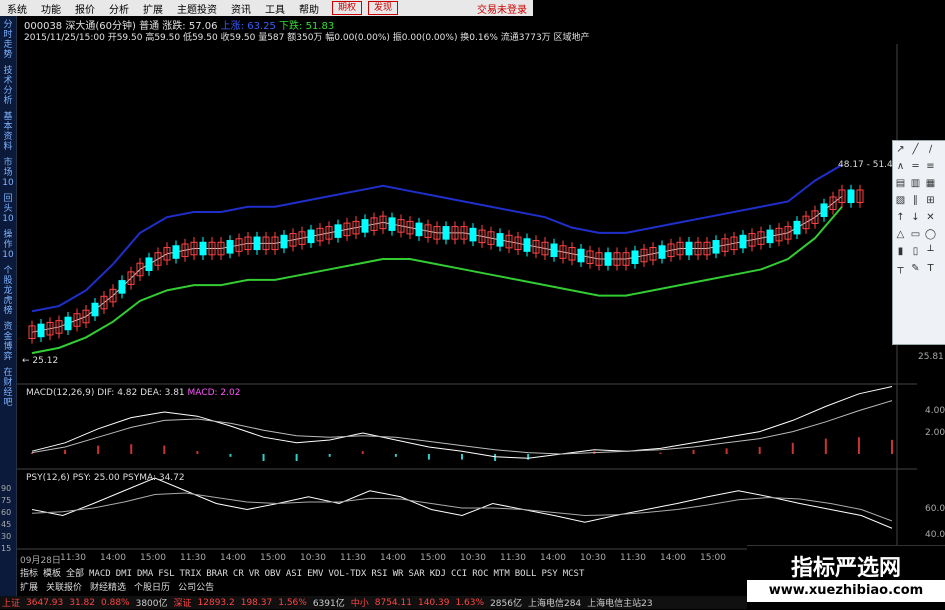  Describe the element at coordinates (152, 588) in the screenshot. I see `sub-tab: 个股日历` at that location.